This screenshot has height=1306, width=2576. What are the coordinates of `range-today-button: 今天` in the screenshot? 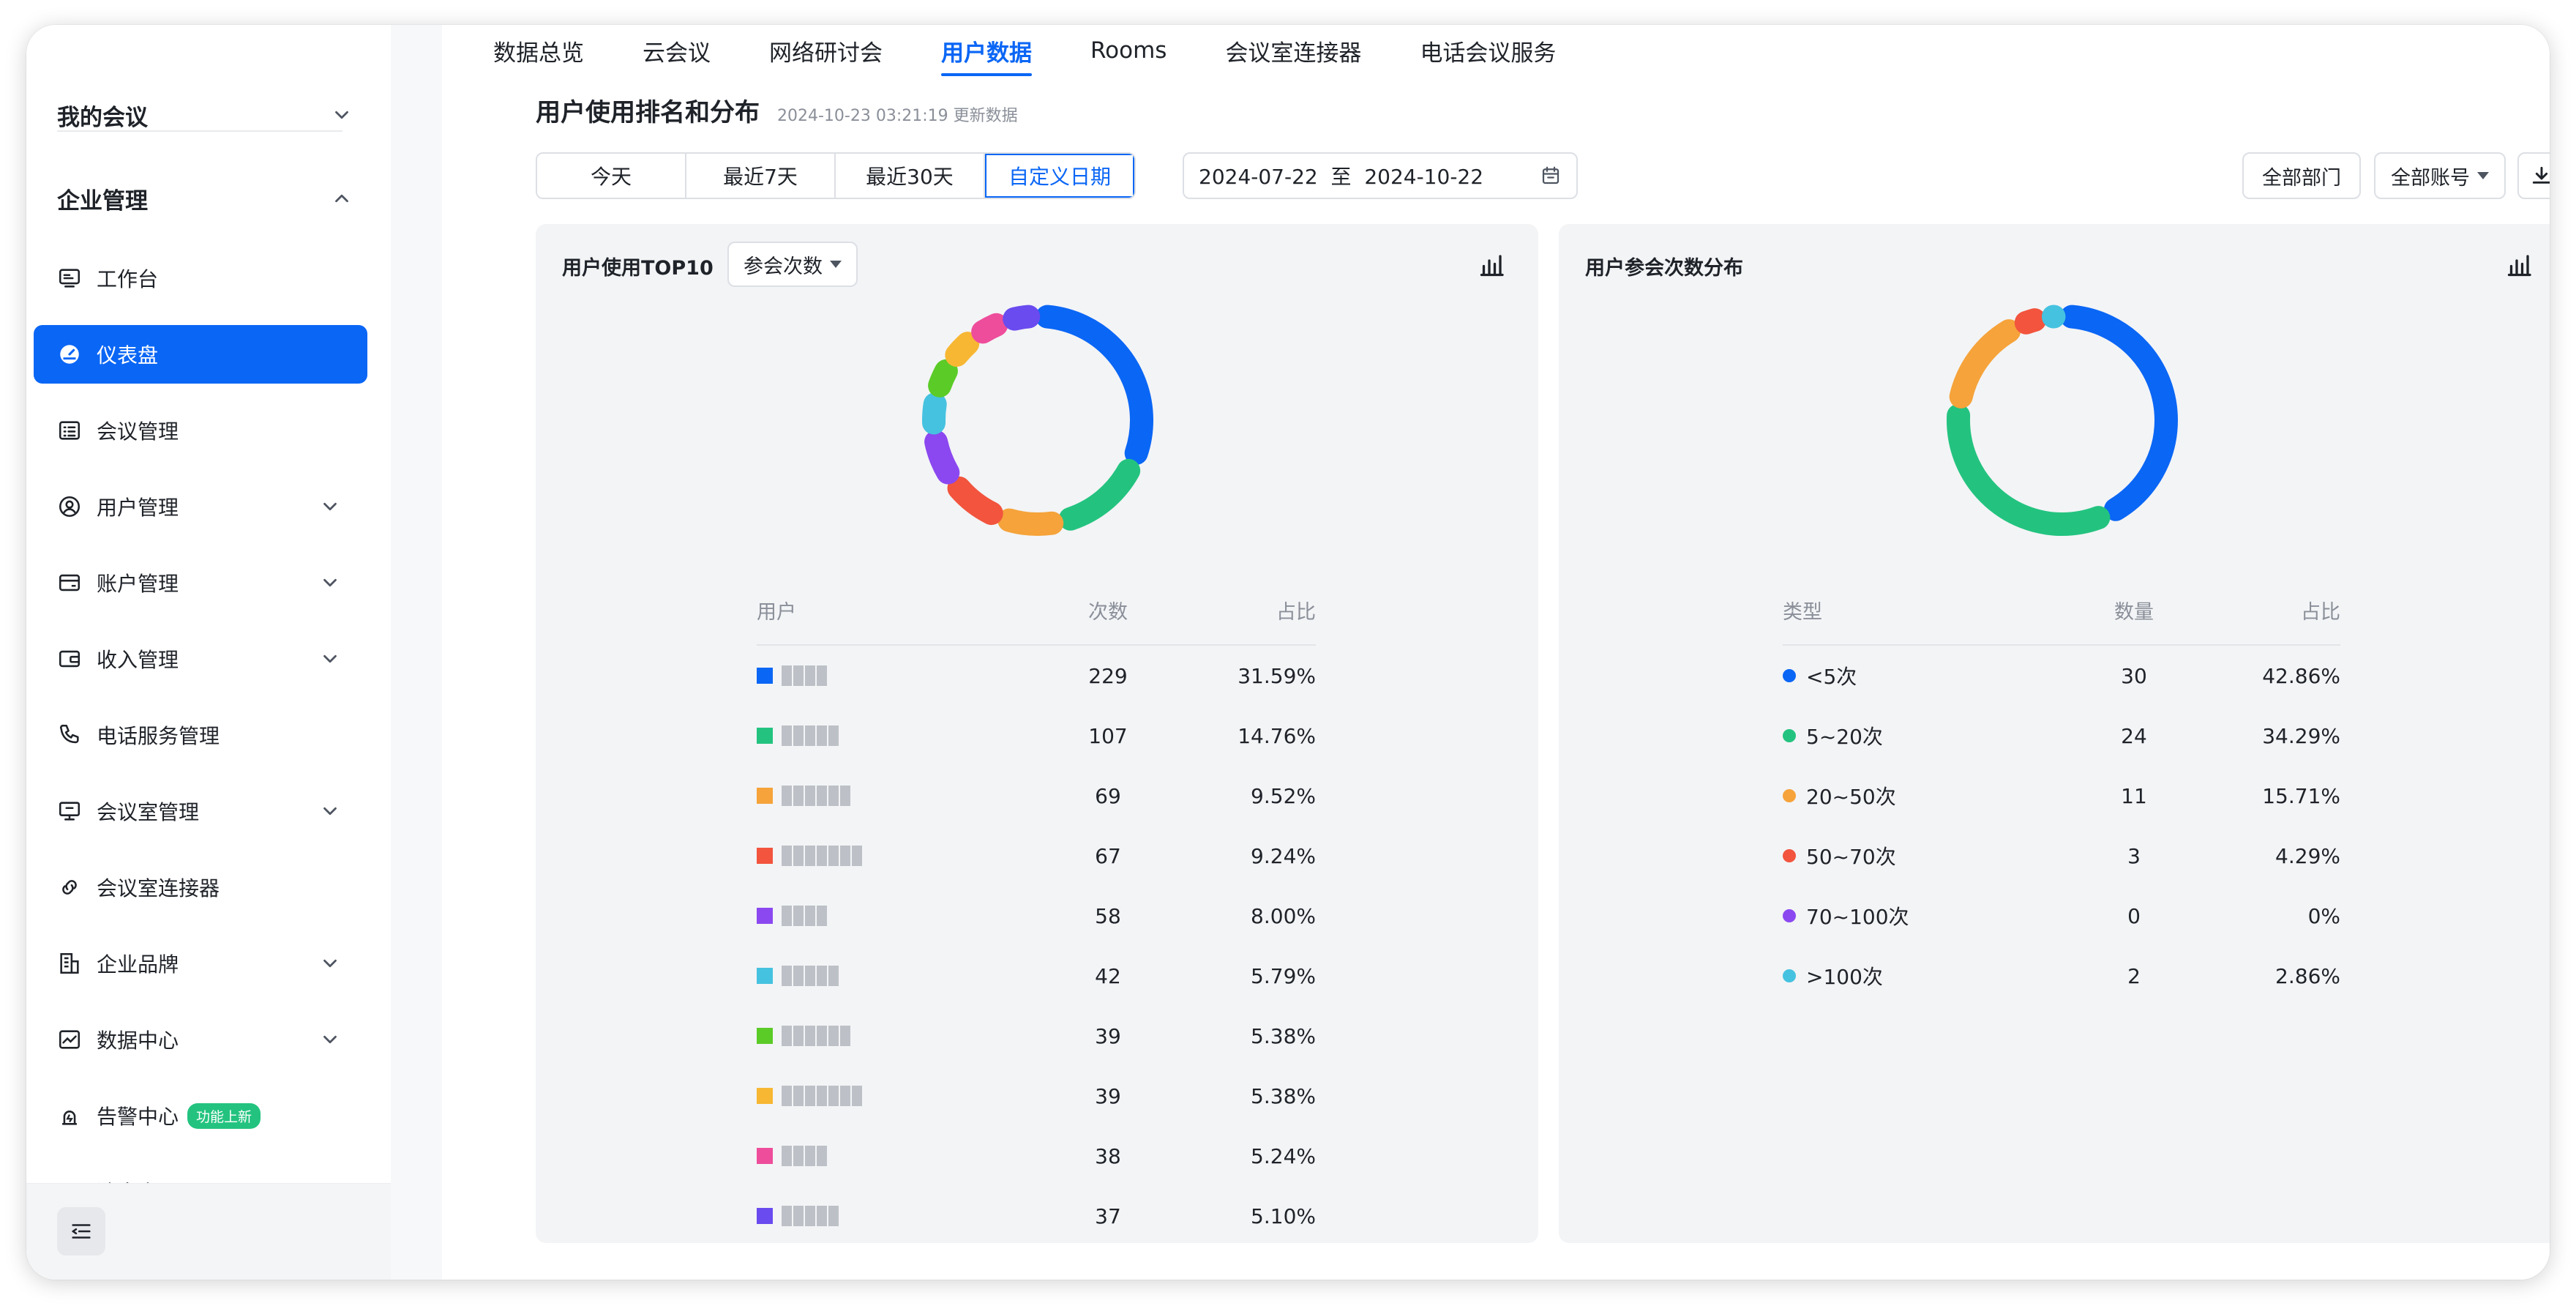 It's located at (611, 176).